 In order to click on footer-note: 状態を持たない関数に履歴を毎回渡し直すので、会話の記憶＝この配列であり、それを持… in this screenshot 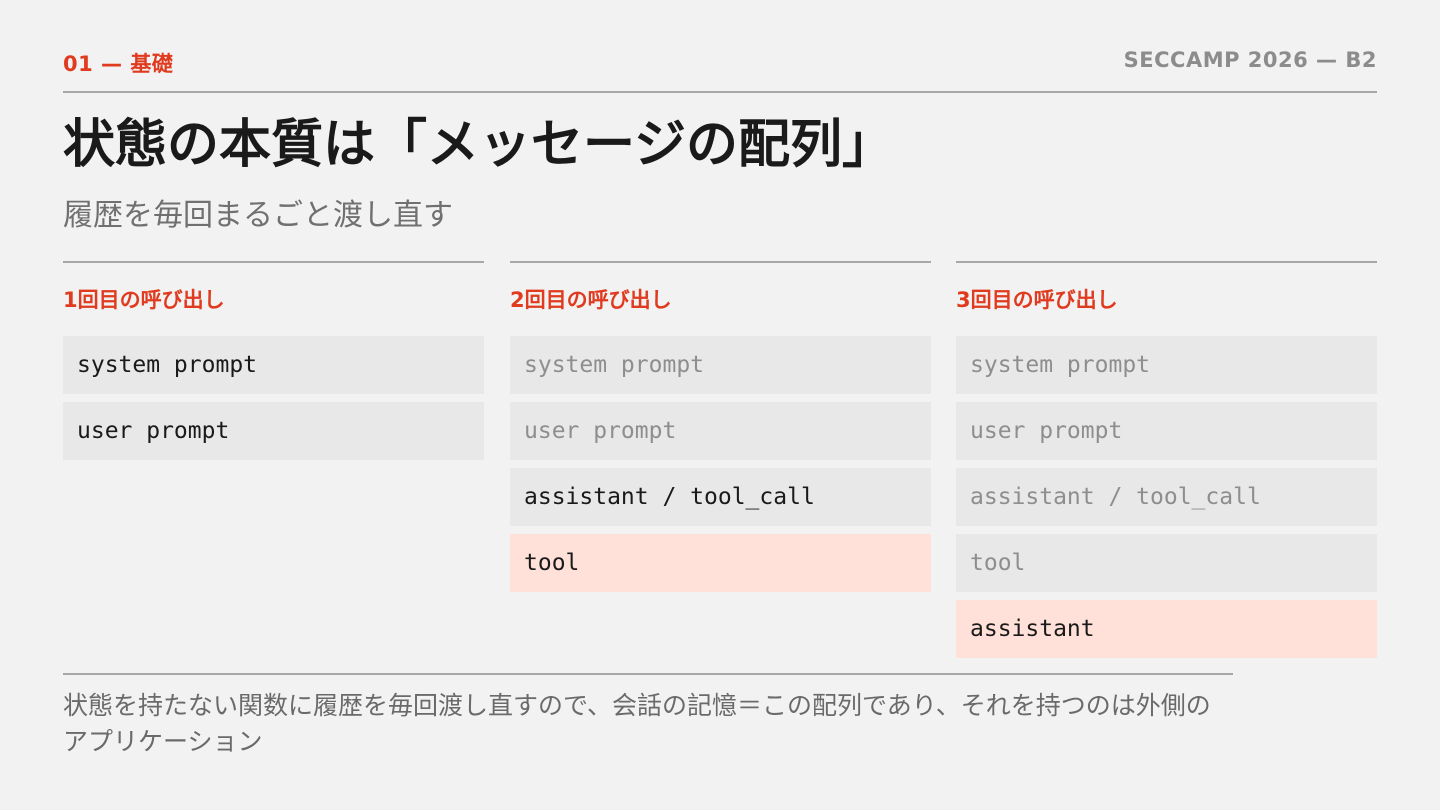, I will do `click(637, 723)`.